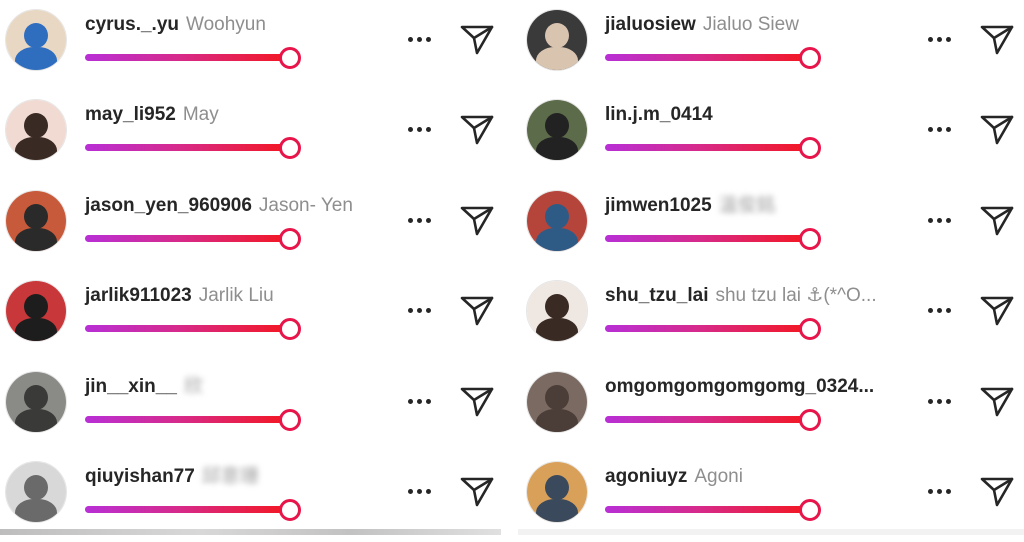  I want to click on username: lin.j.m_0414, so click(659, 114).